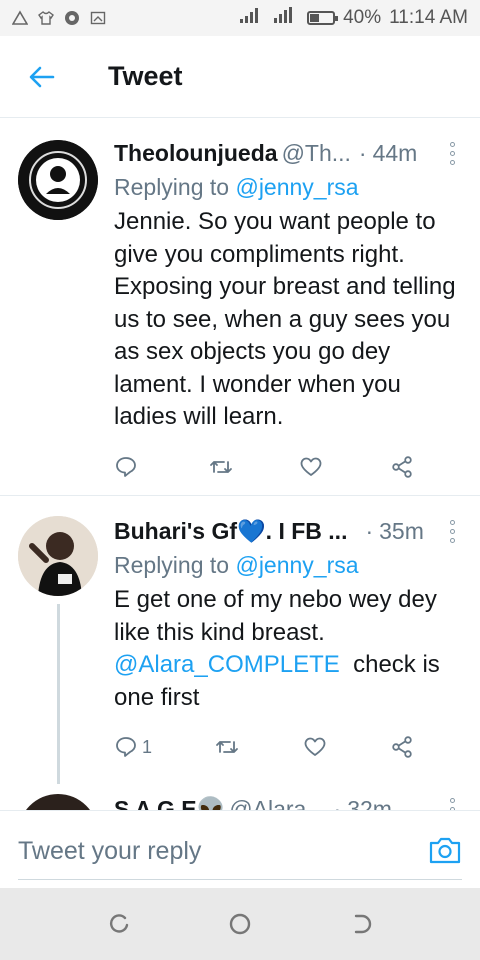  I want to click on reply-bar, so click(240, 849).